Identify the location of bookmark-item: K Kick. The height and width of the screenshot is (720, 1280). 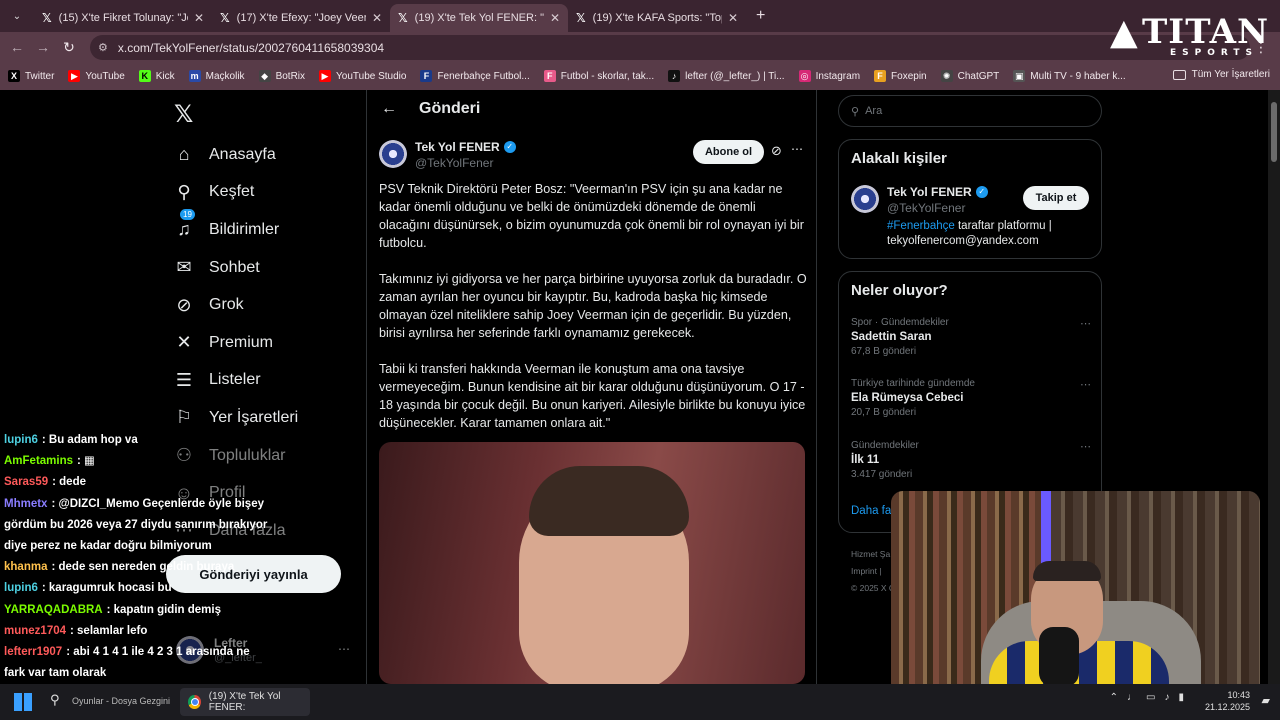
(156, 76).